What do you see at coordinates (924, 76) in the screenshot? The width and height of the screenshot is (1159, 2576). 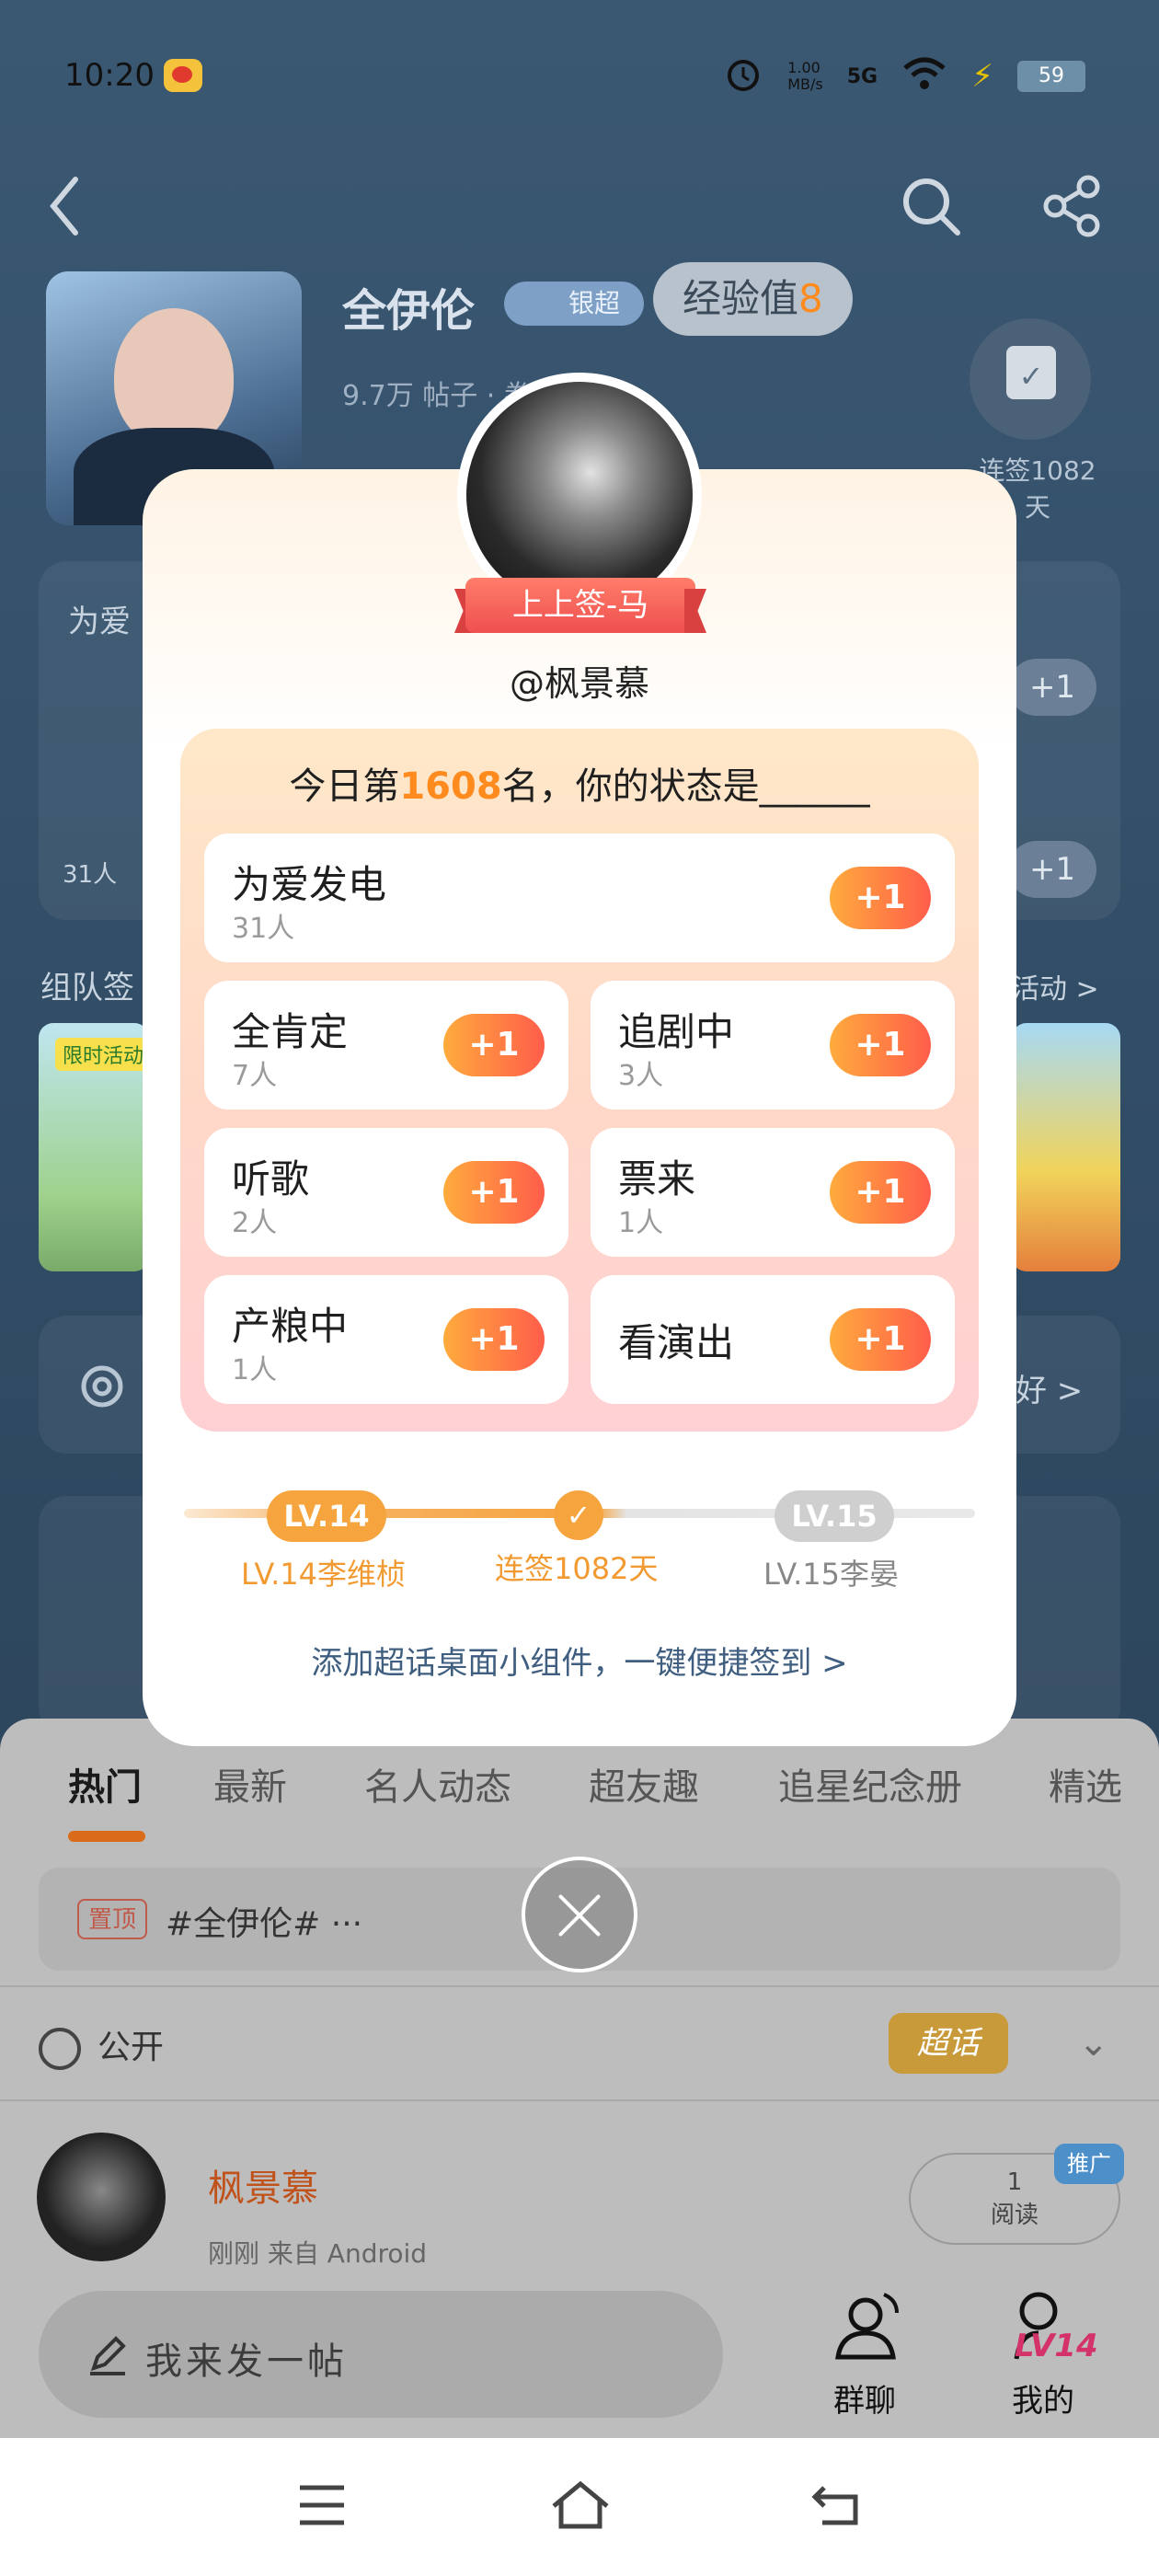 I see `wifi-icon` at bounding box center [924, 76].